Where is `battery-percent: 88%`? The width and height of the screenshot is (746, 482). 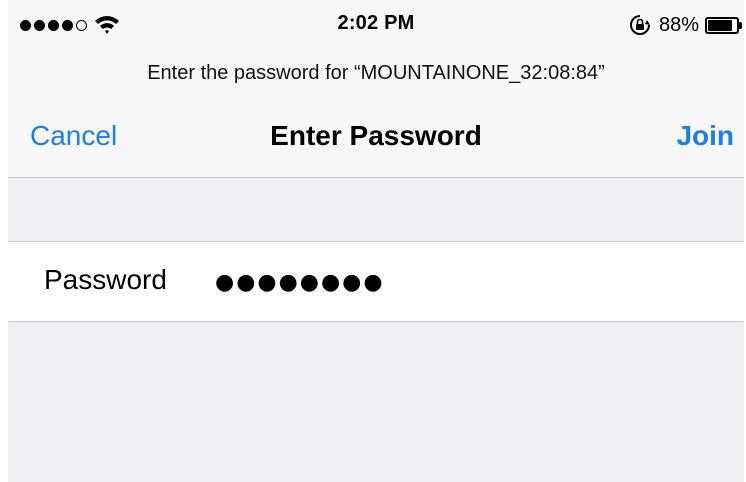 battery-percent: 88% is located at coordinates (678, 24).